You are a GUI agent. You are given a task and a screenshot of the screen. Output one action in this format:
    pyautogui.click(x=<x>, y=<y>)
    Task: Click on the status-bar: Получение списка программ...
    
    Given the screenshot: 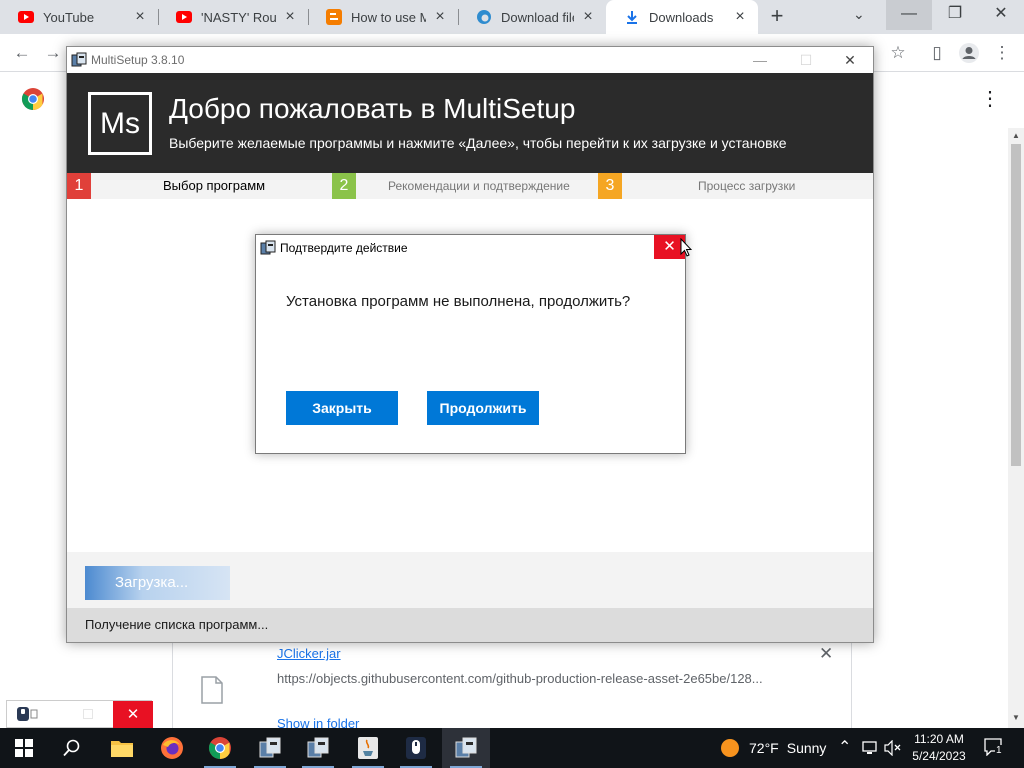 What is the action you would take?
    pyautogui.click(x=470, y=625)
    